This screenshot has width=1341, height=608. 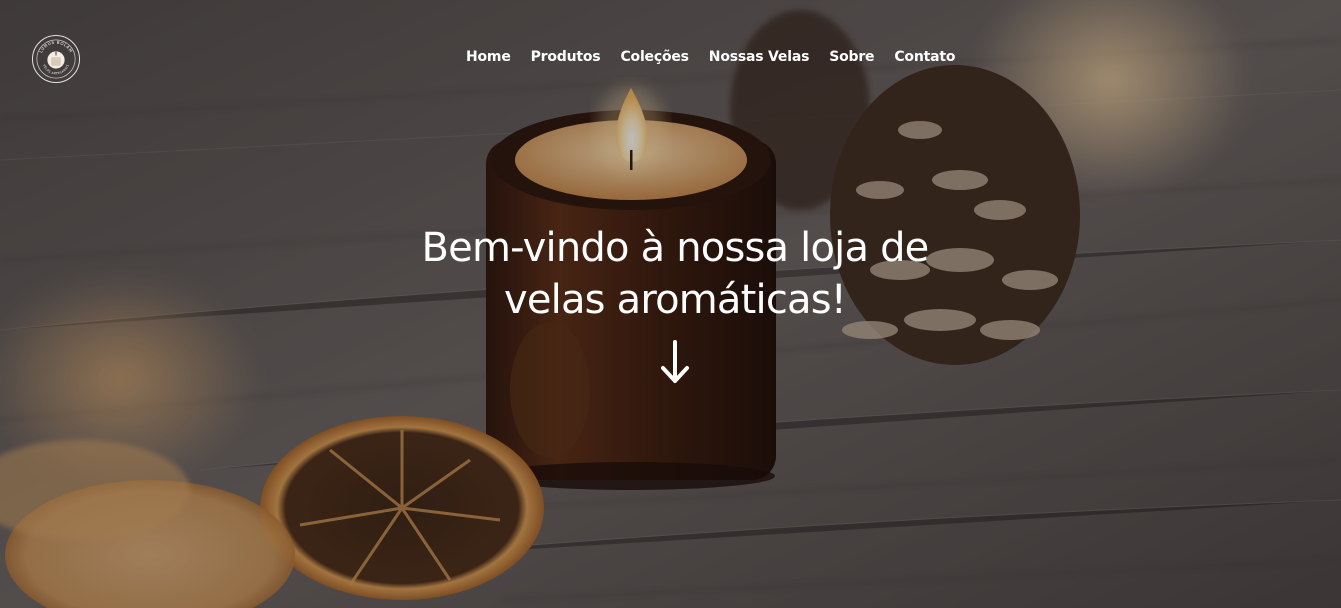 I want to click on arrow-down-icon, so click(x=675, y=361).